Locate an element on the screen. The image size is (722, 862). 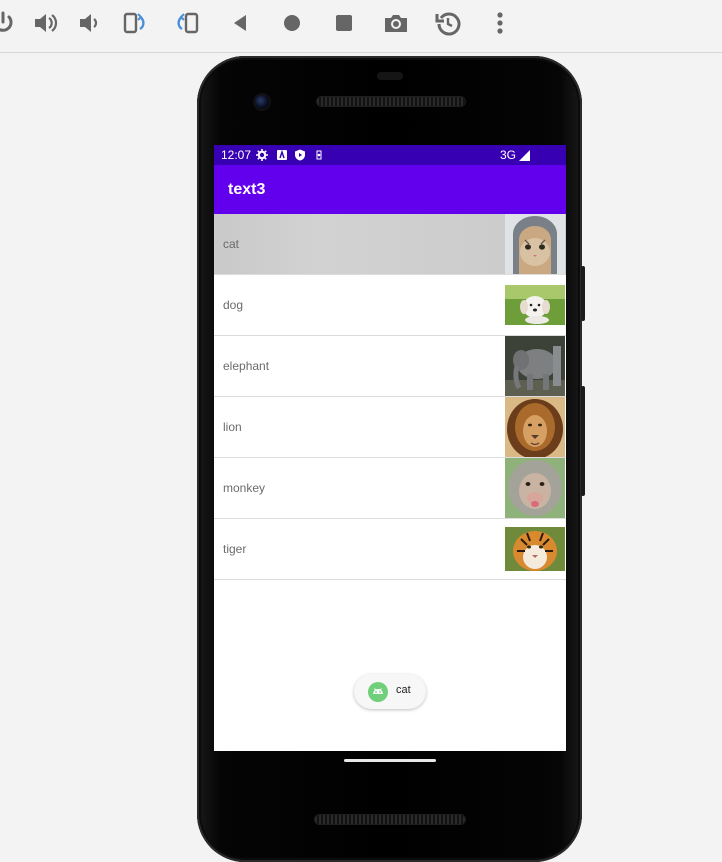
list-item: dog is located at coordinates (390, 305).